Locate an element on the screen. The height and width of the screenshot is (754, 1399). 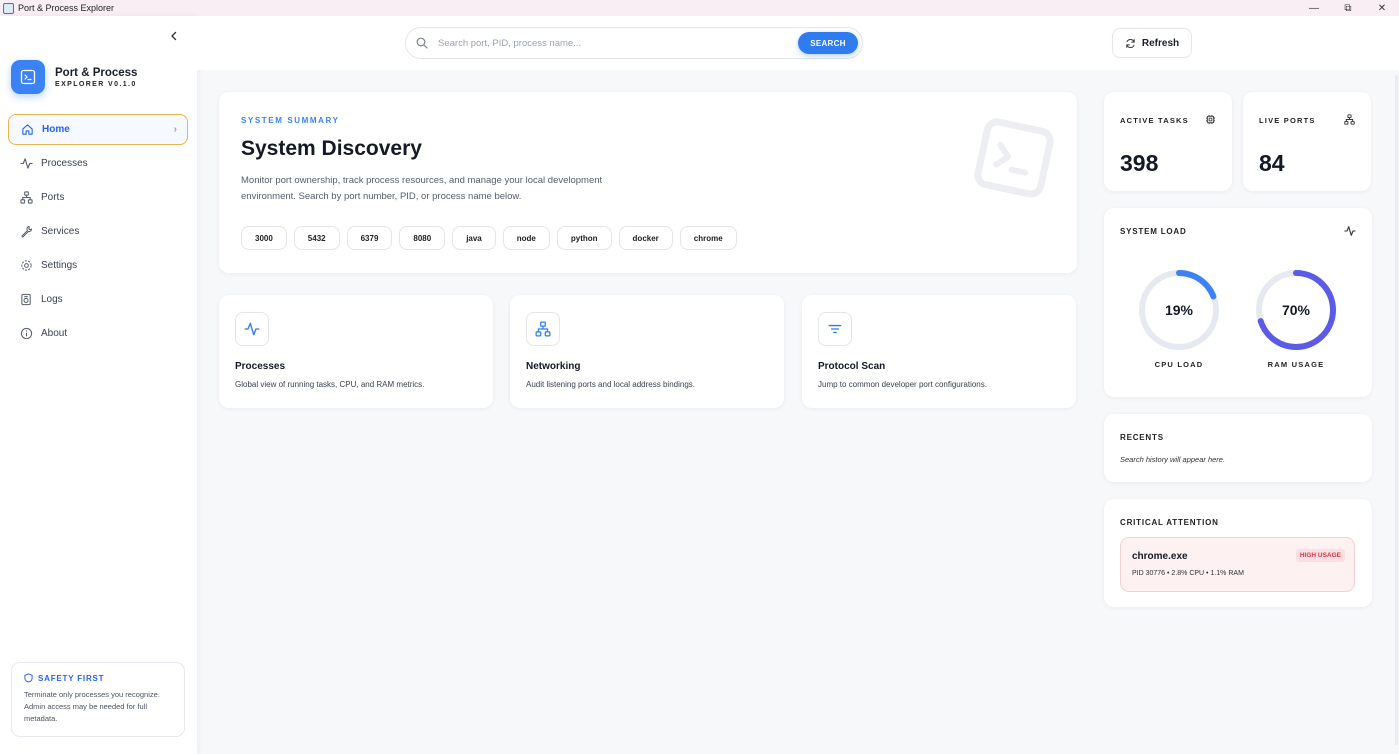
sidebar-item-label: Services is located at coordinates (60, 231).